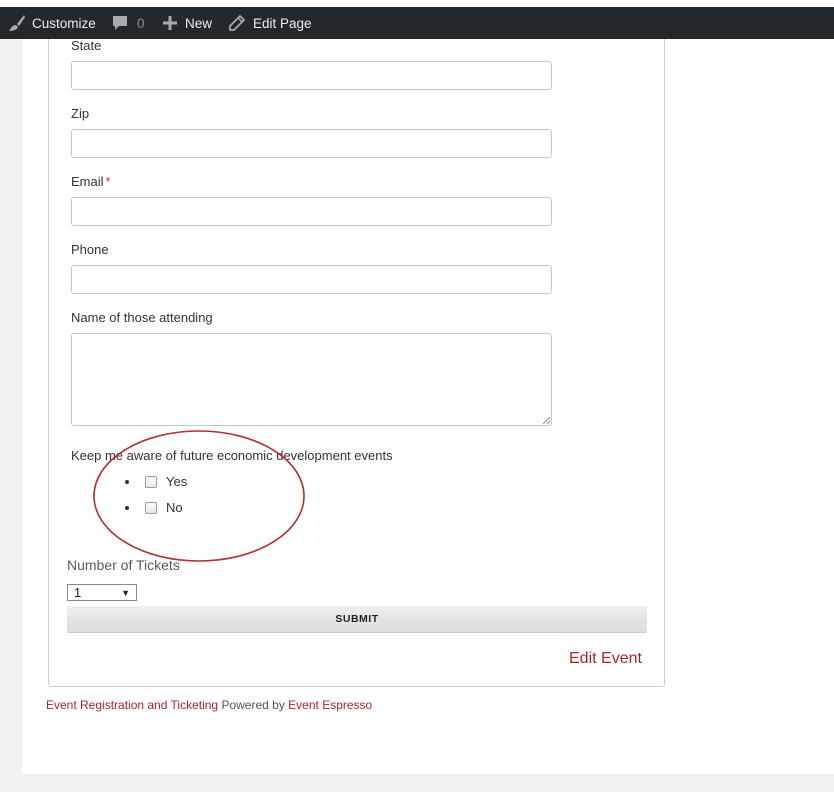 The width and height of the screenshot is (834, 792). Describe the element at coordinates (311, 143) in the screenshot. I see `zip-input` at that location.